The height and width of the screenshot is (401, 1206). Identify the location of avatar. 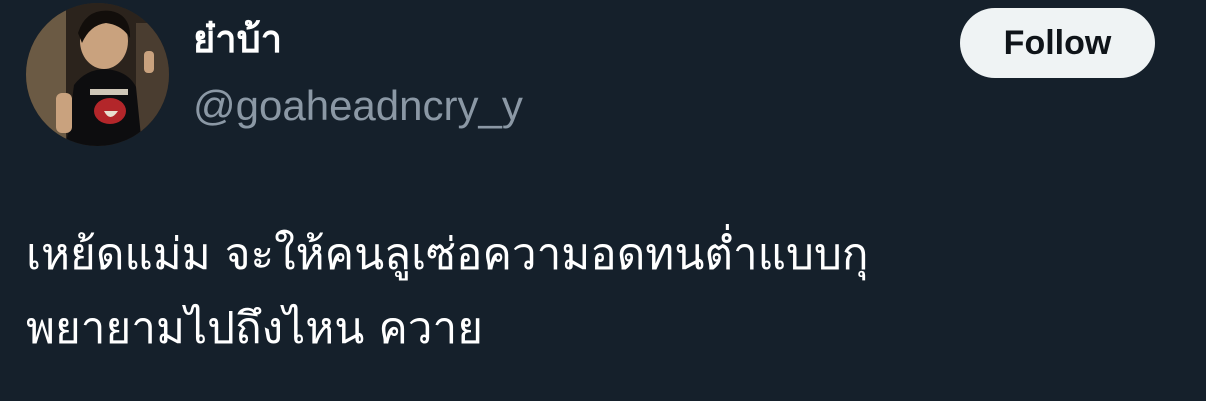
(97, 74).